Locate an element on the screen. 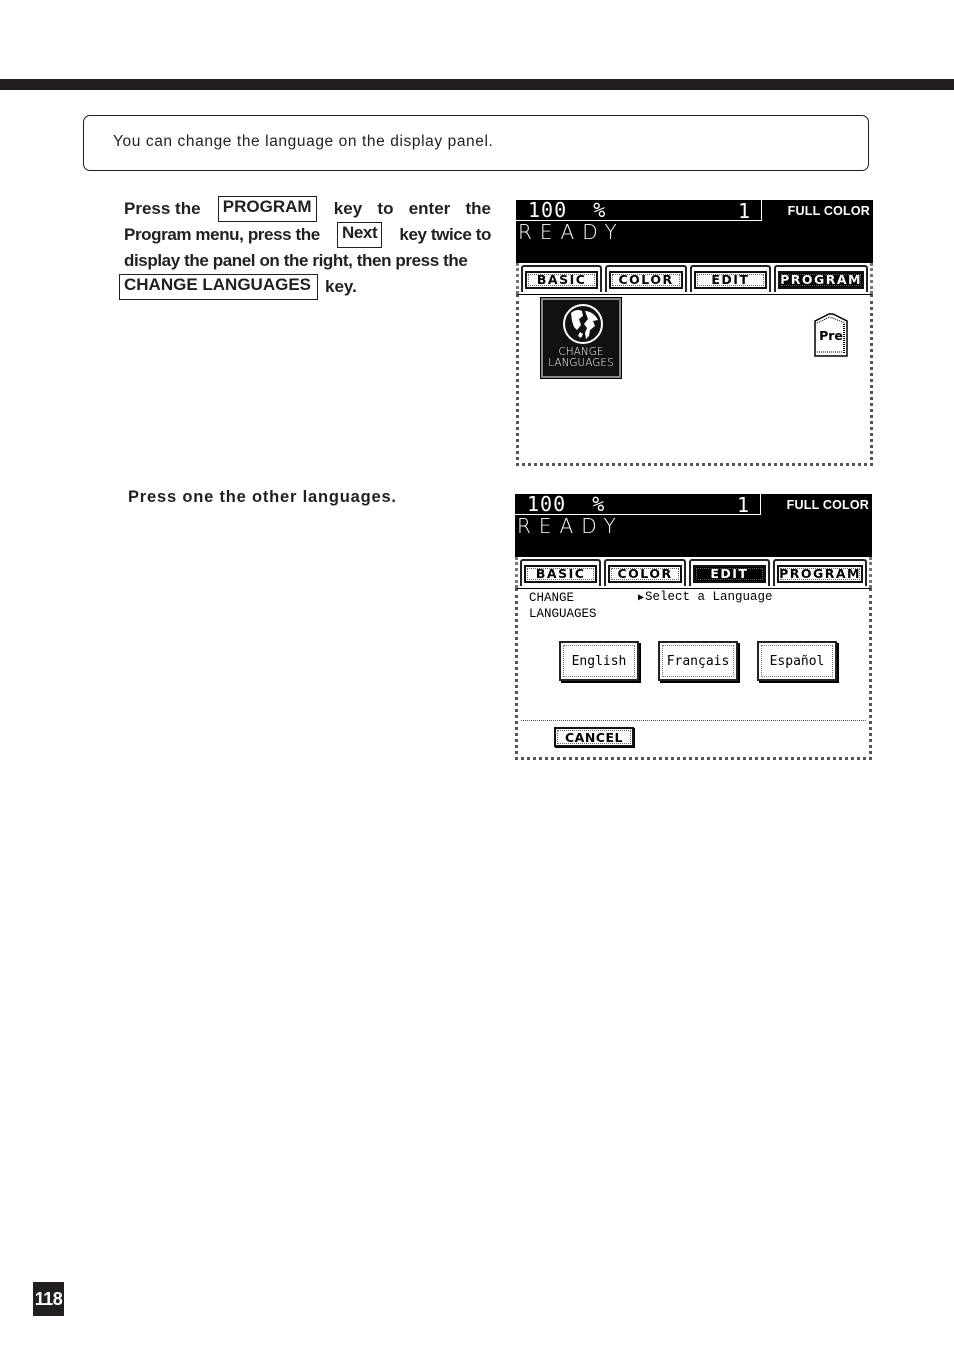  change-languages-key-label: CHANGE LANGUAGES is located at coordinates (219, 287).